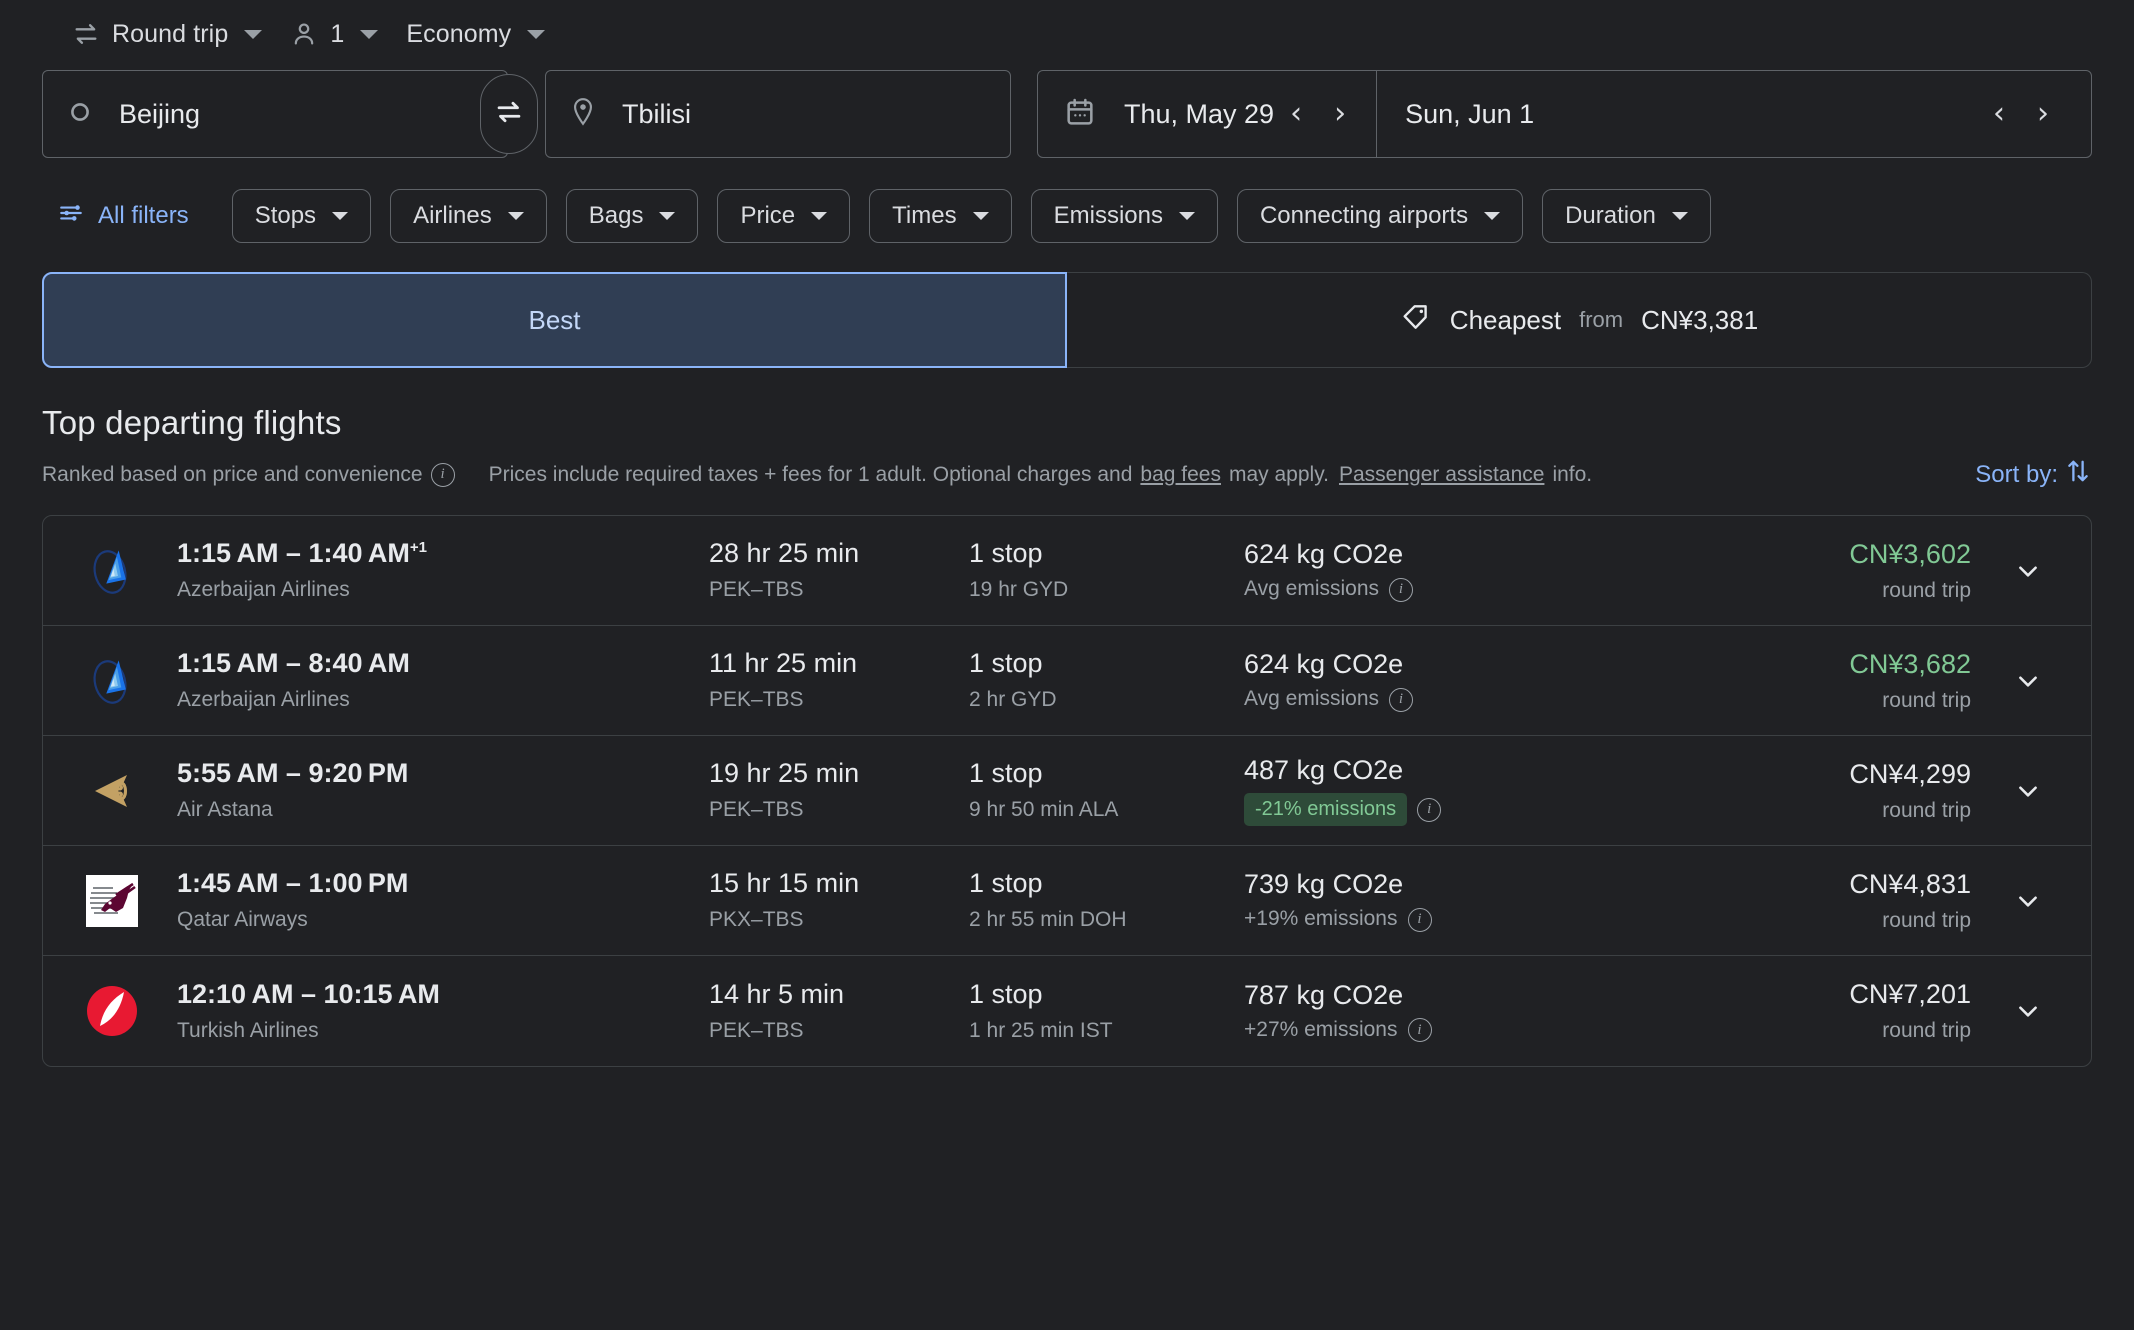 This screenshot has height=1330, width=2134. What do you see at coordinates (657, 113) in the screenshot?
I see `destination-value: Tbilisi` at bounding box center [657, 113].